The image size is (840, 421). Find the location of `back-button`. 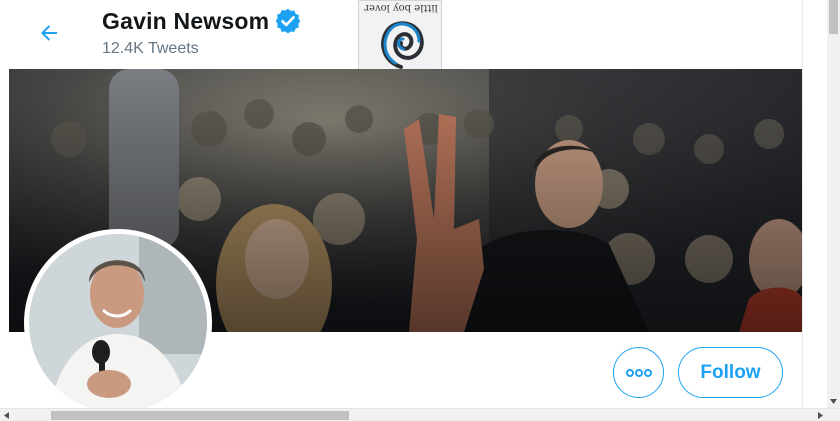

back-button is located at coordinates (49, 33).